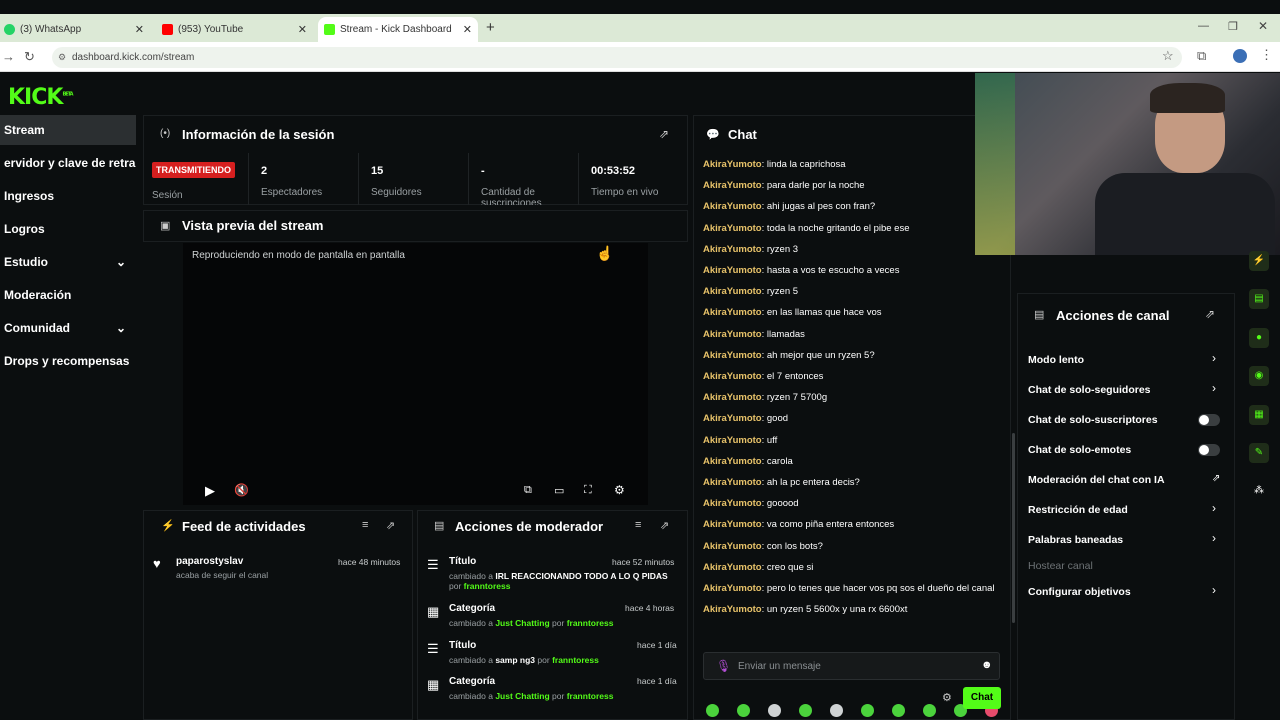 This screenshot has width=1280, height=720. I want to click on chat-input: 🎙 Enviar un mensaje ☻, so click(851, 666).